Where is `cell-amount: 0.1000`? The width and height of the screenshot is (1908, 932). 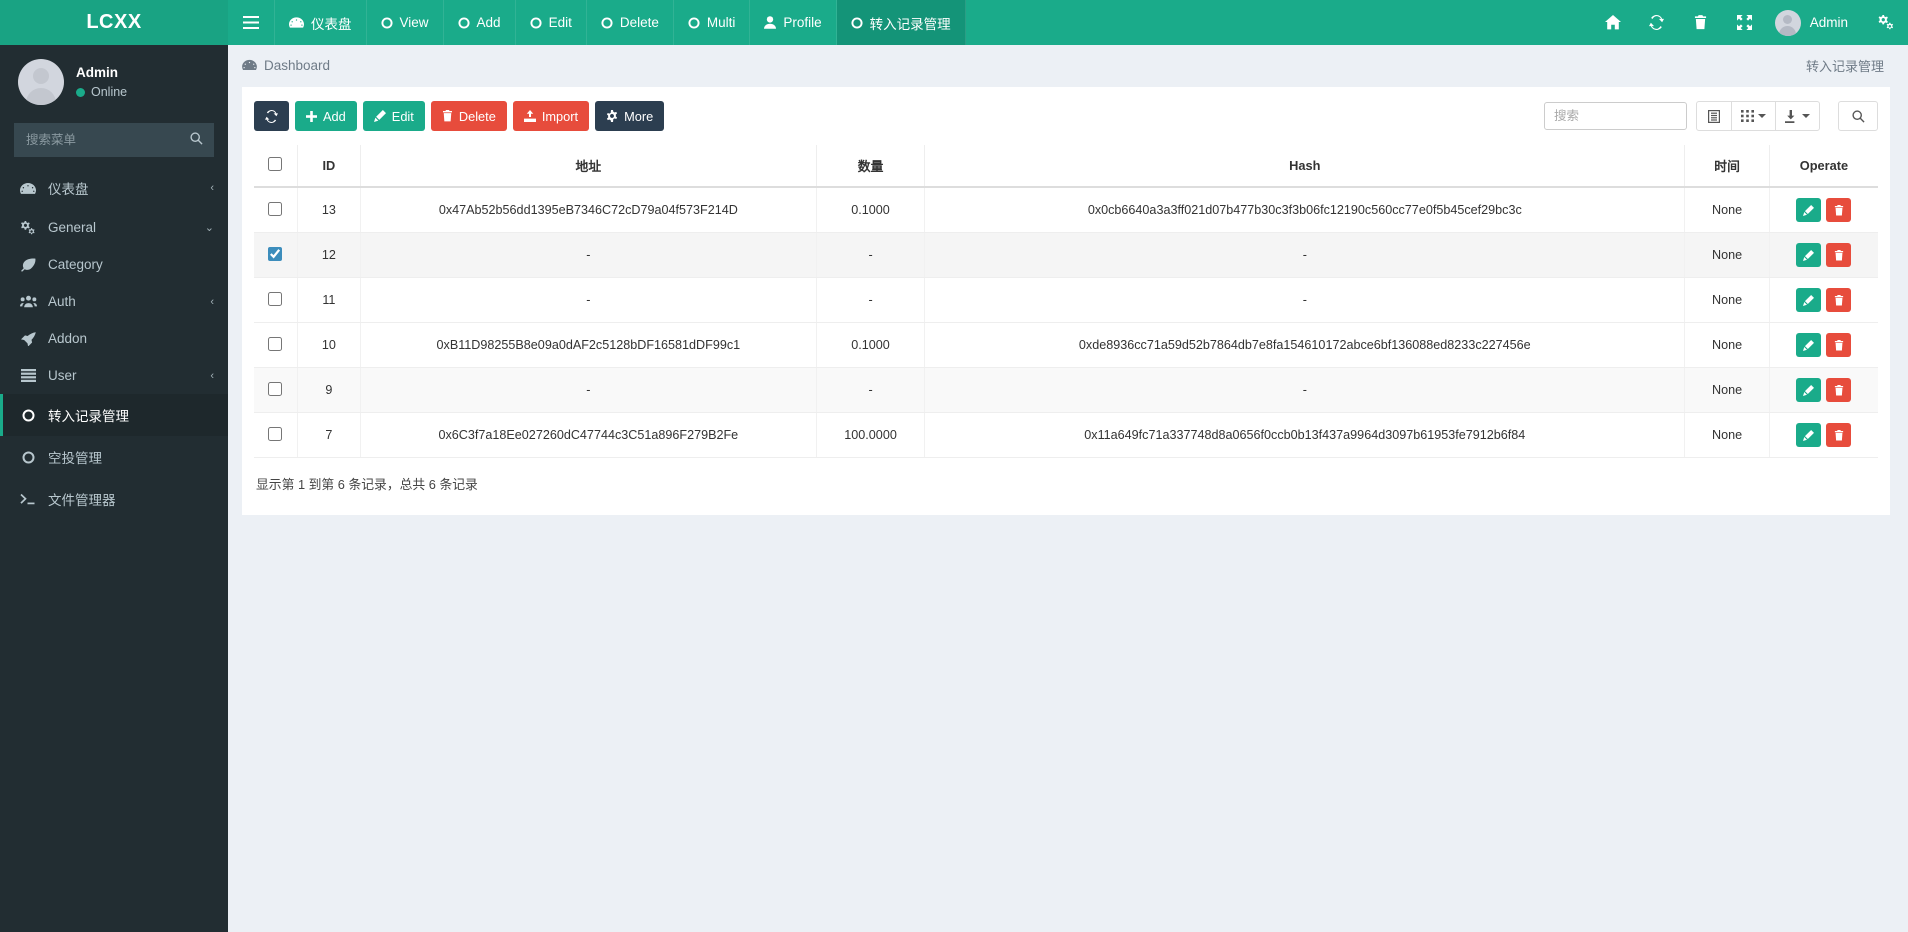
cell-amount: 0.1000 is located at coordinates (871, 345).